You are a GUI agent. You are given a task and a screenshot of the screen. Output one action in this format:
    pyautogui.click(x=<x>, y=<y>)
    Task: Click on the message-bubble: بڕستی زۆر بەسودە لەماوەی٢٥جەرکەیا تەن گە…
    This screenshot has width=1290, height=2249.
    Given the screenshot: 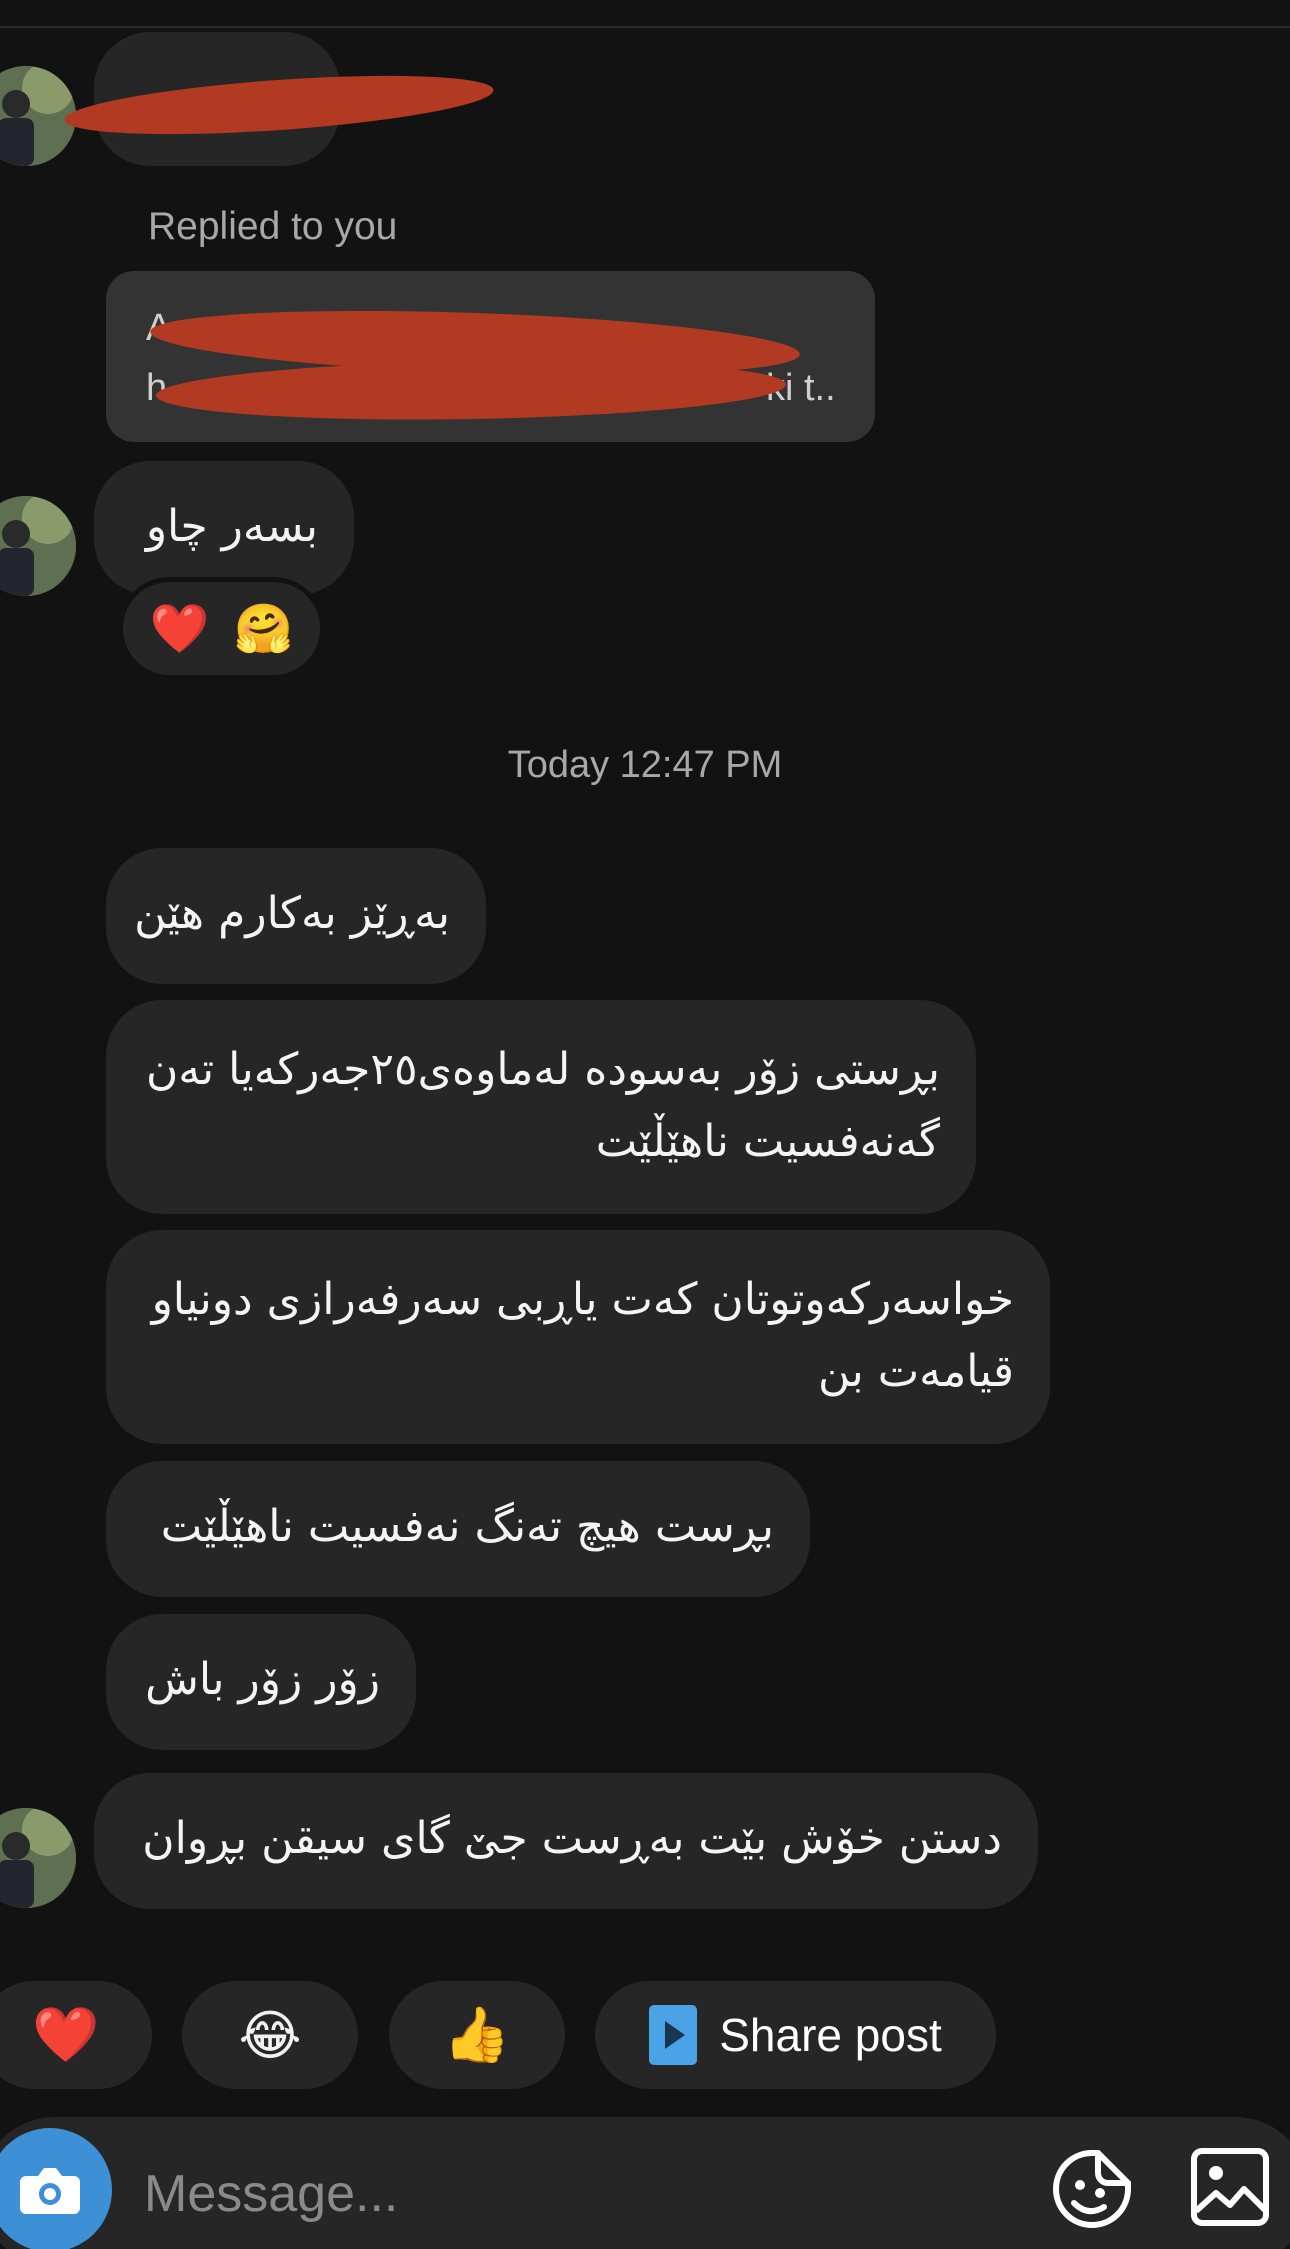 What is the action you would take?
    pyautogui.click(x=541, y=1107)
    